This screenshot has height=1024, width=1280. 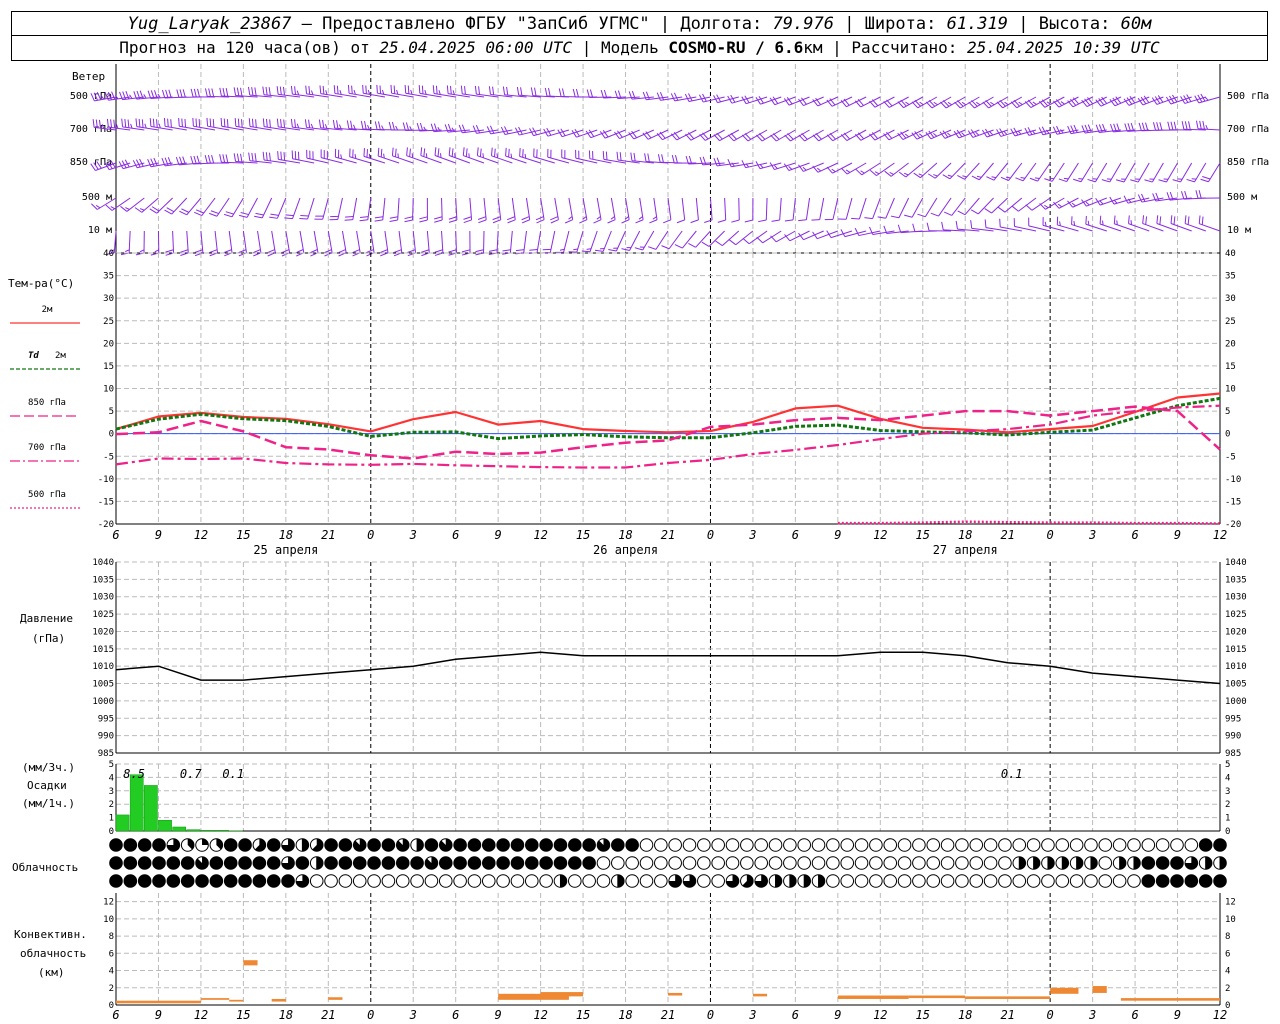 I want to click on conv-panel-tick-left: 2, so click(x=111, y=989).